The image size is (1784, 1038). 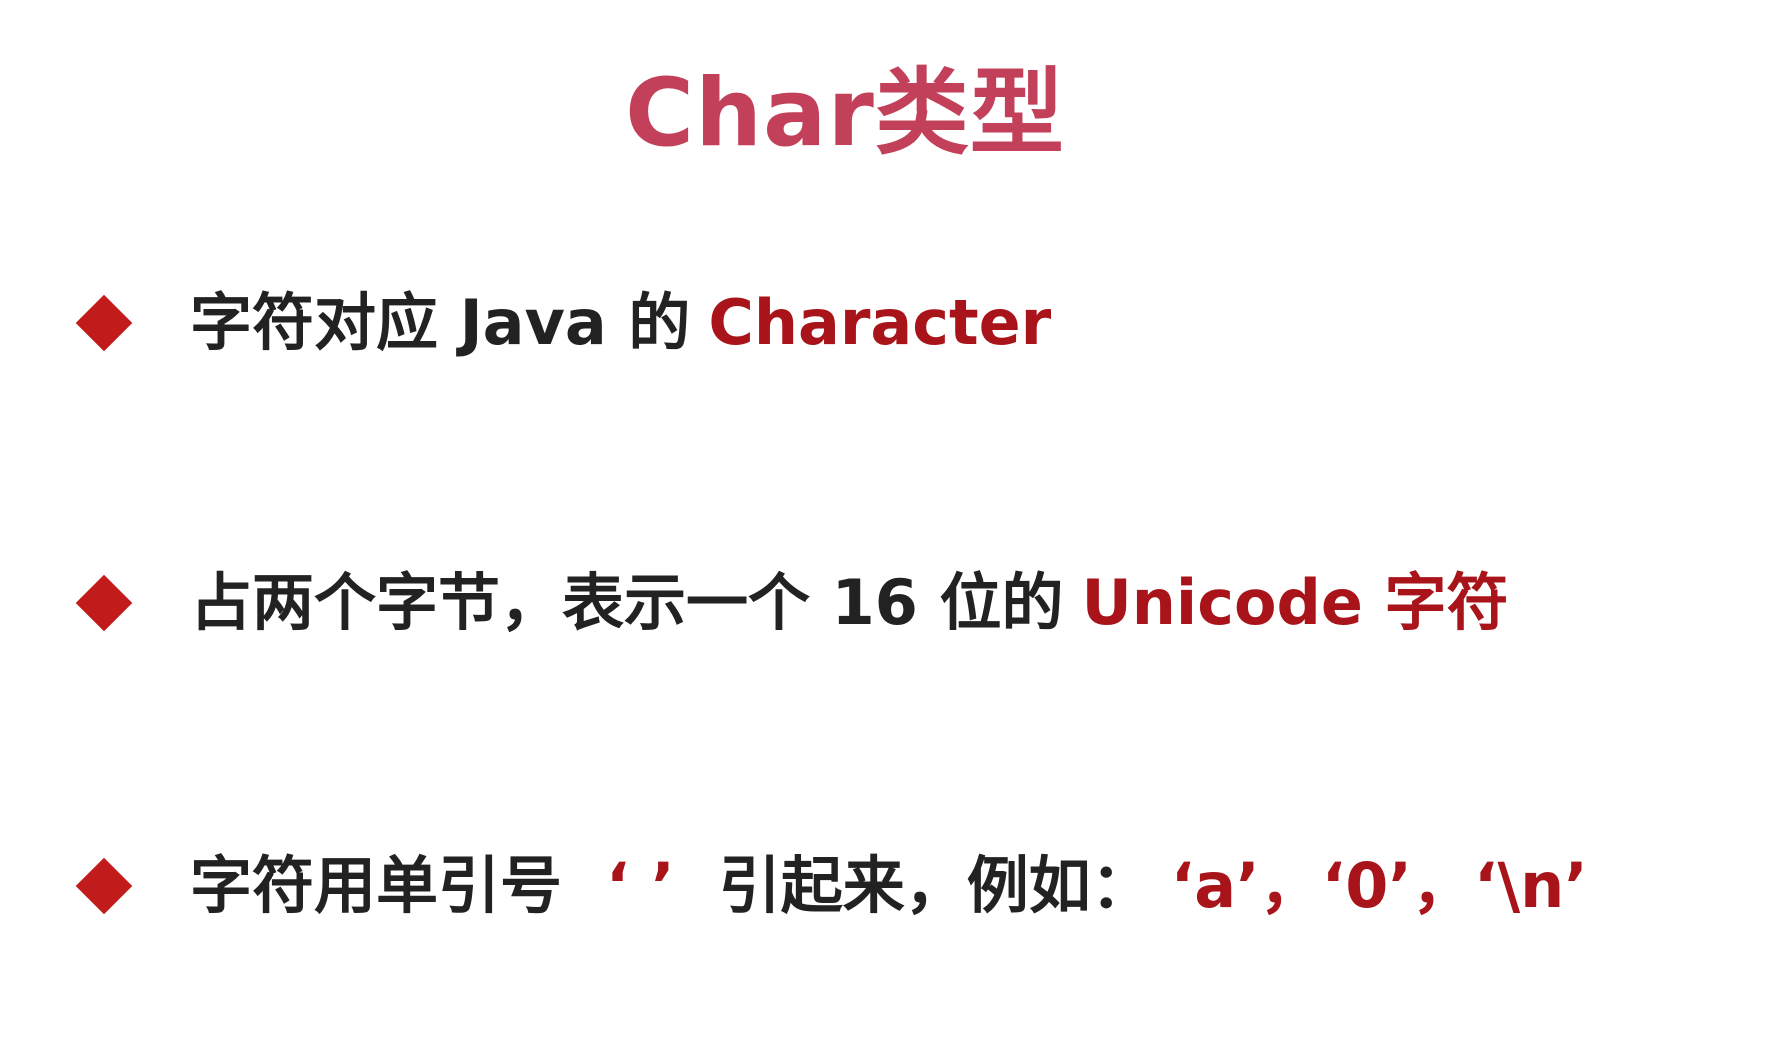 I want to click on bullet-item: 占两个字节，表示一个 16 位的 Unicode 字符, so click(x=789, y=603).